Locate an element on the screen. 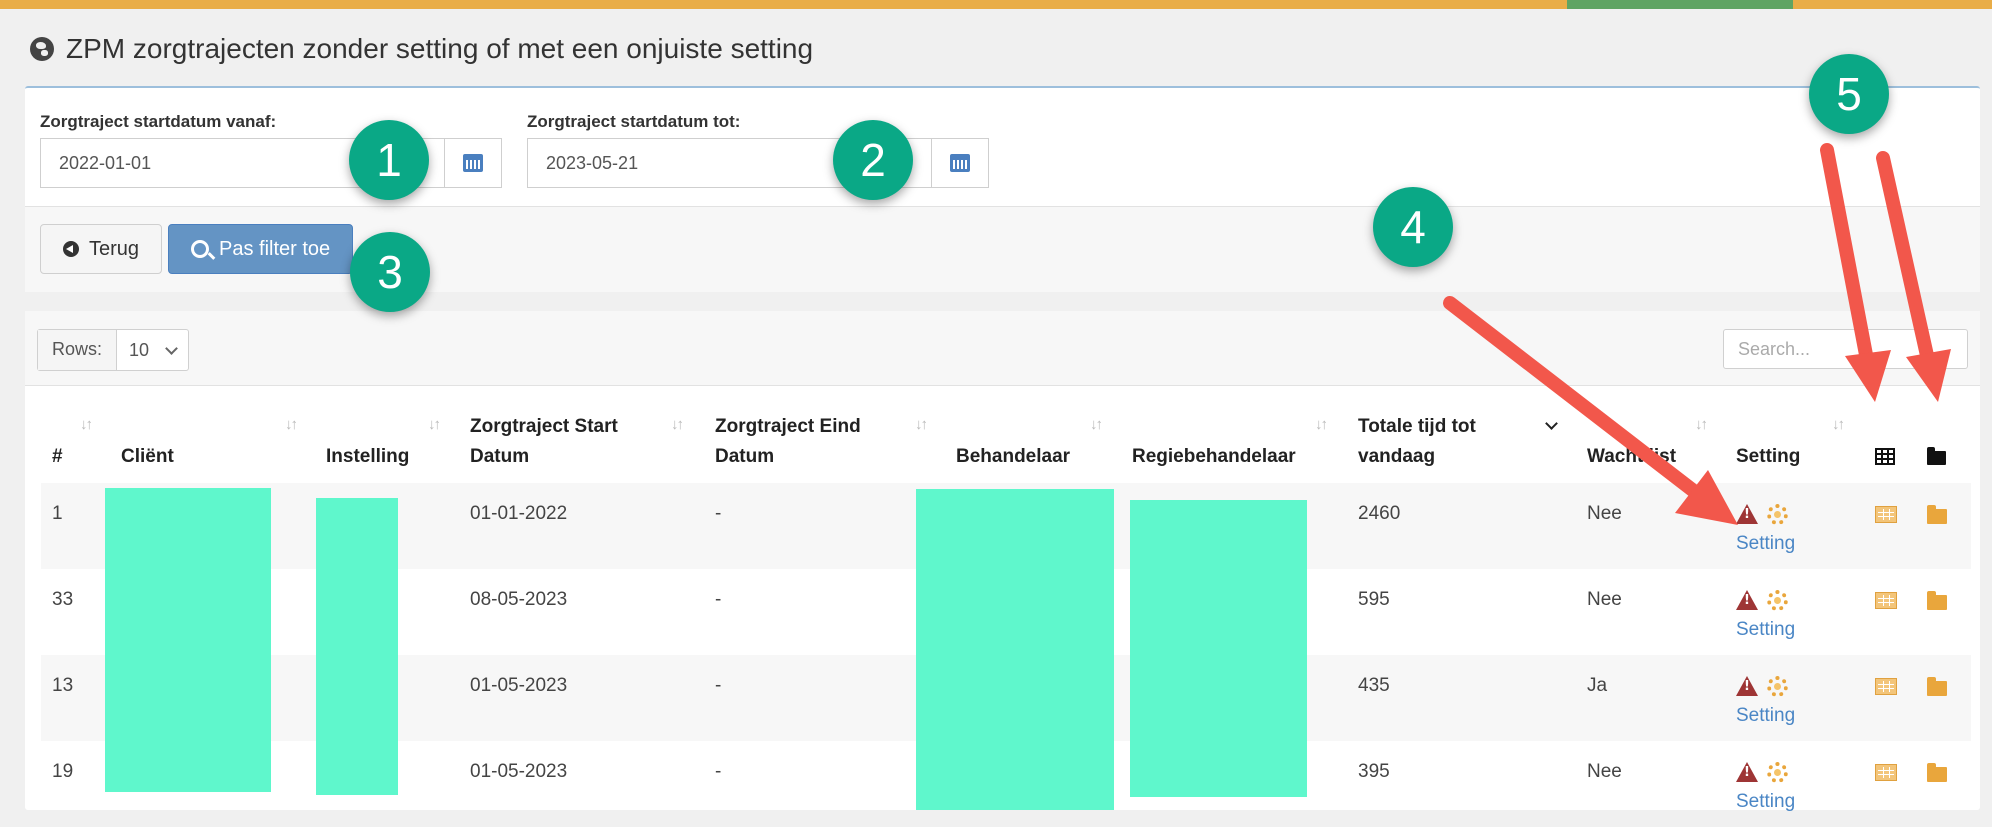 Image resolution: width=1992 pixels, height=827 pixels. cell-total-time: 2460 is located at coordinates (1379, 513).